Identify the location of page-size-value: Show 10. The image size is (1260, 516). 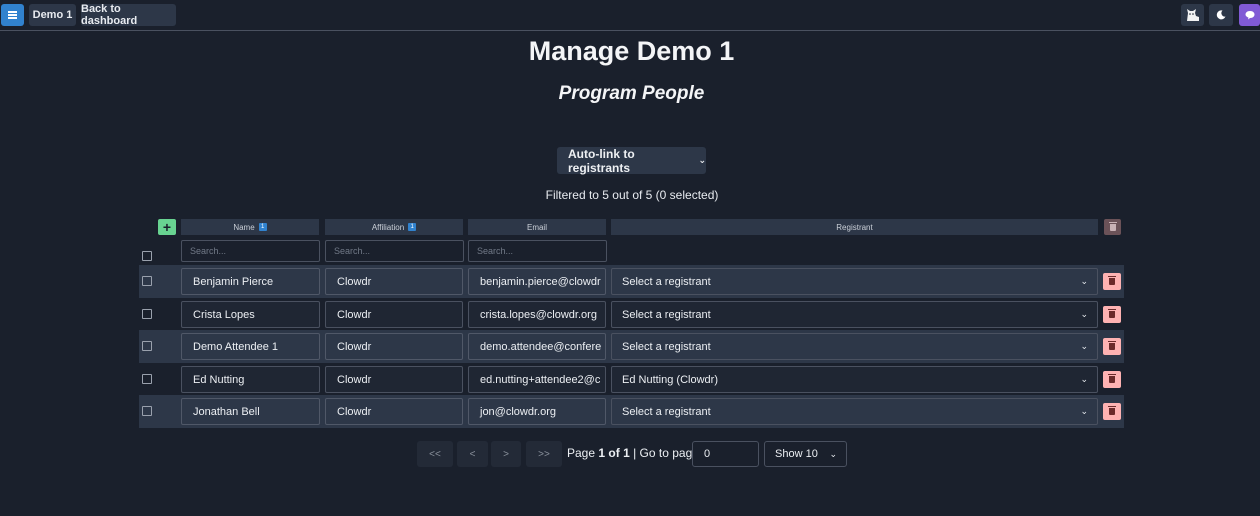
(796, 454).